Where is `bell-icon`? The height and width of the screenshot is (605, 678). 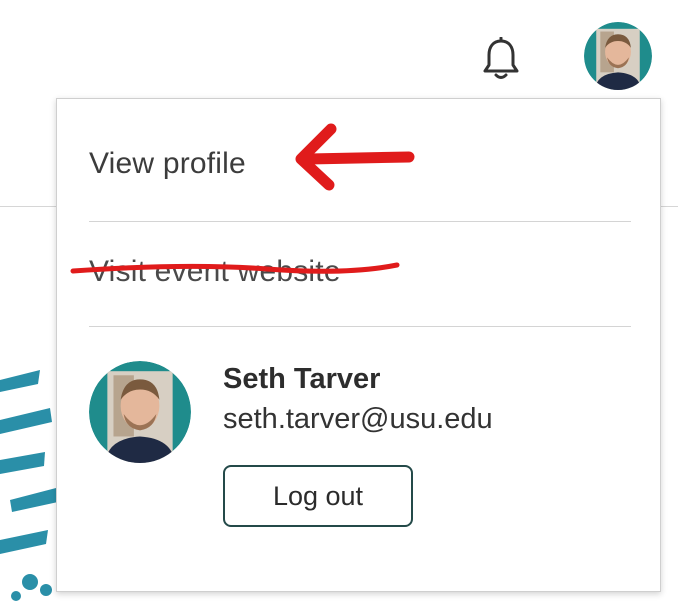
bell-icon is located at coordinates (501, 58).